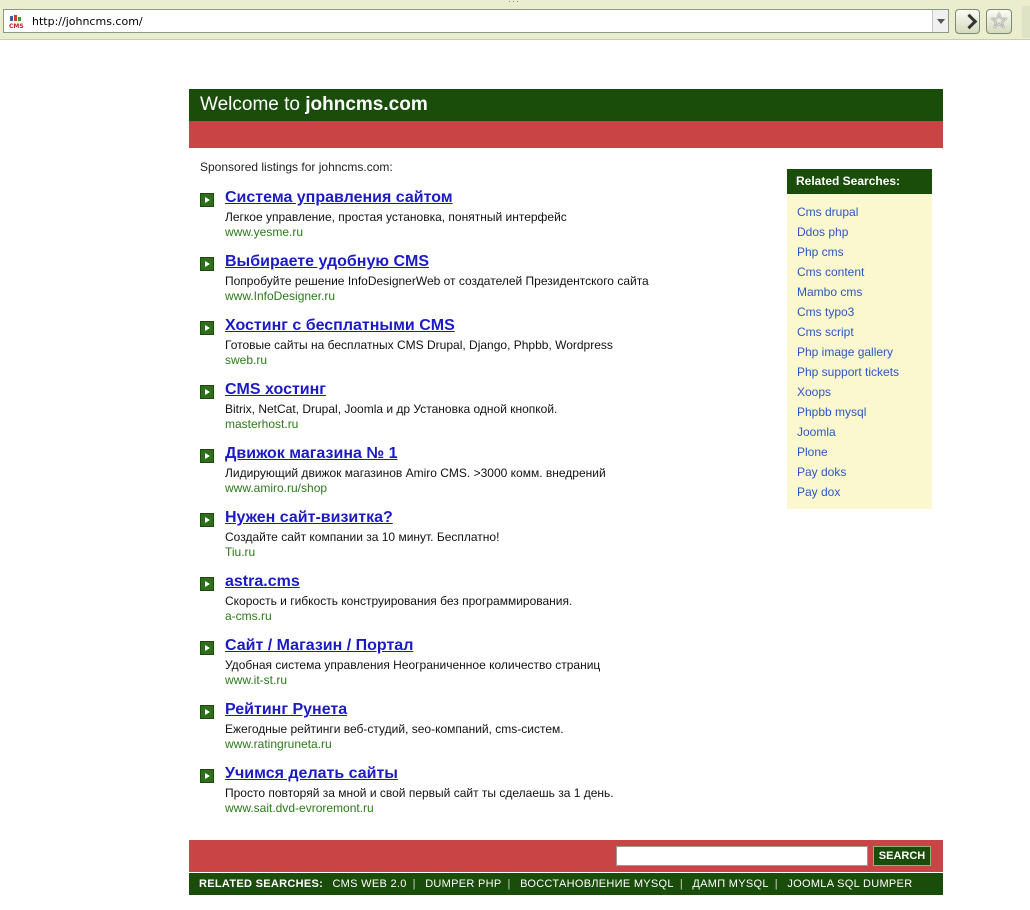  Describe the element at coordinates (730, 884) in the screenshot. I see `bottom-related-link: ДАМП MYSQL` at that location.